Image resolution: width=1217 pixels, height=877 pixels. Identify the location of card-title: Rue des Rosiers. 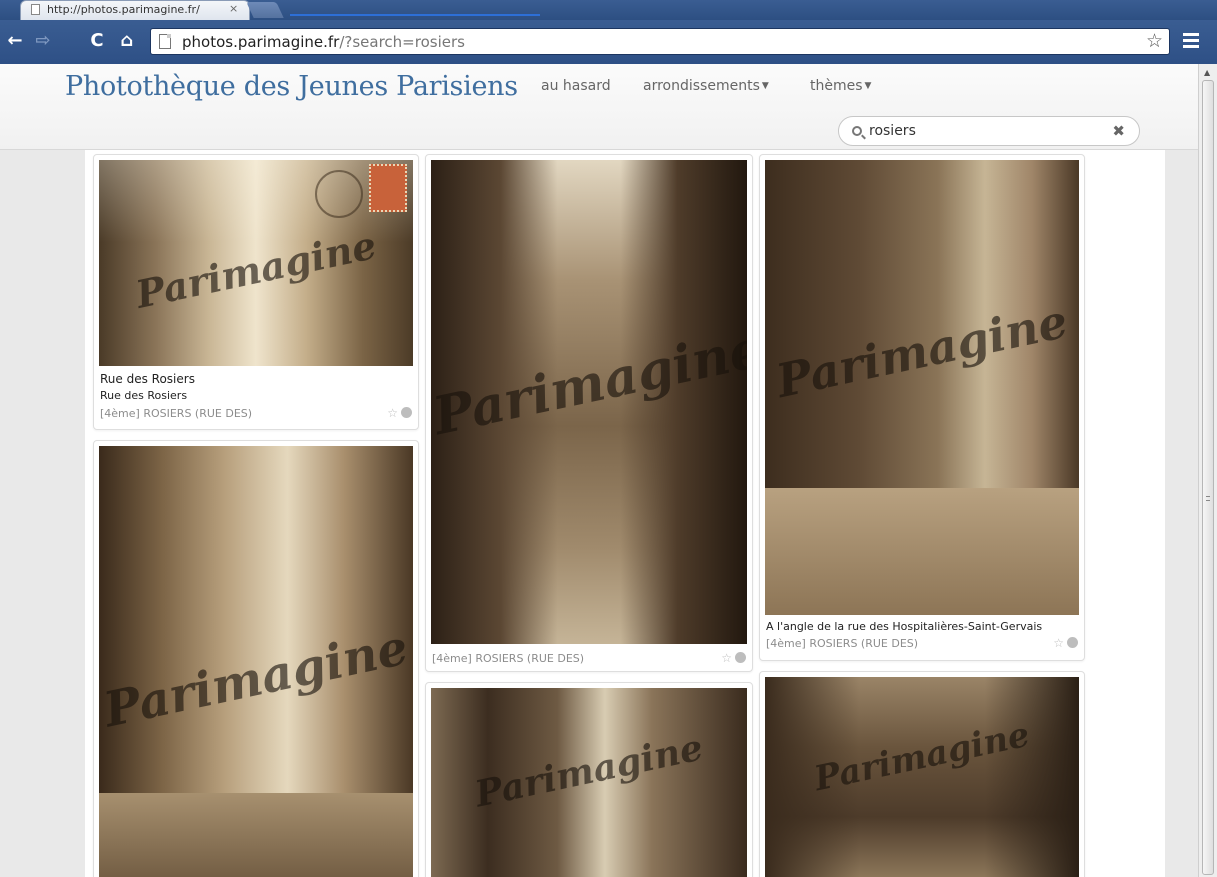
(147, 379).